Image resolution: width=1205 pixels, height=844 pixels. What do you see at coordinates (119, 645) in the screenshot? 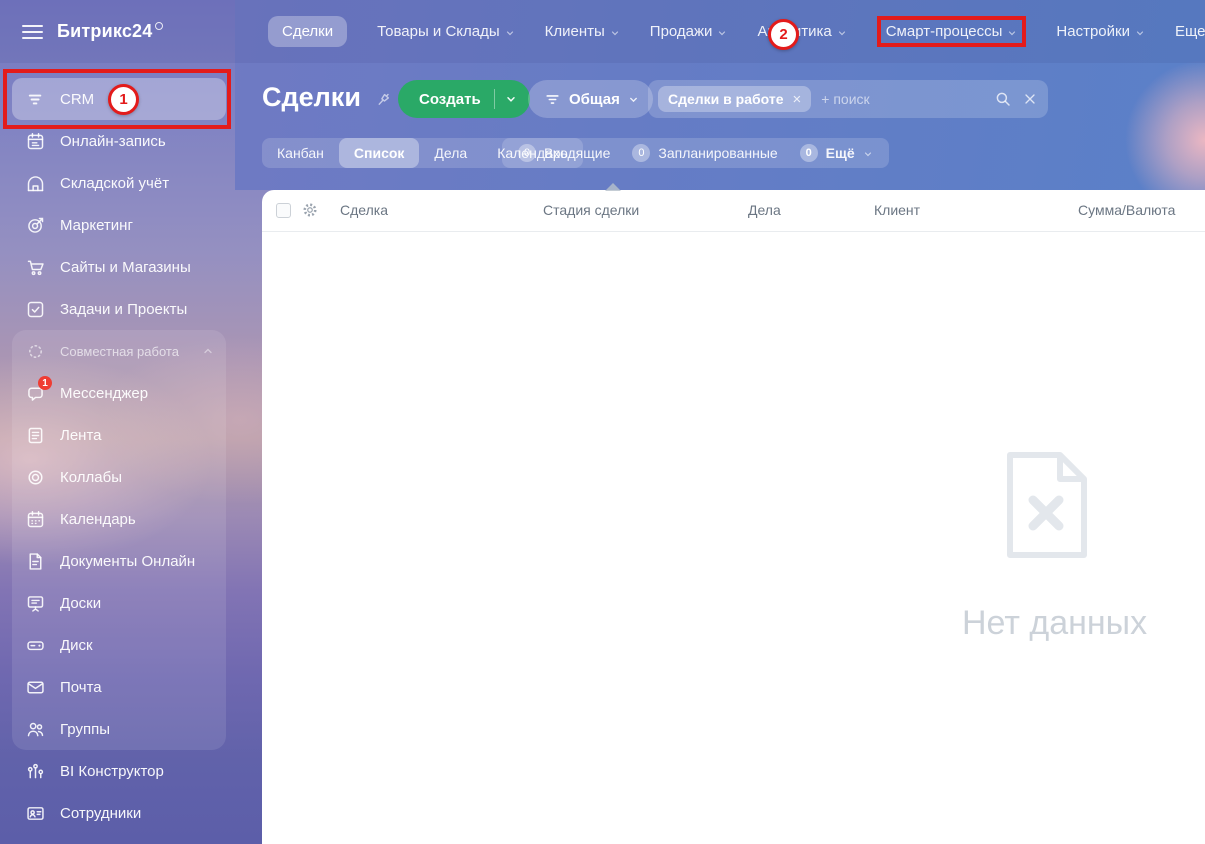
I see `sidebar-item-drive: Диск` at bounding box center [119, 645].